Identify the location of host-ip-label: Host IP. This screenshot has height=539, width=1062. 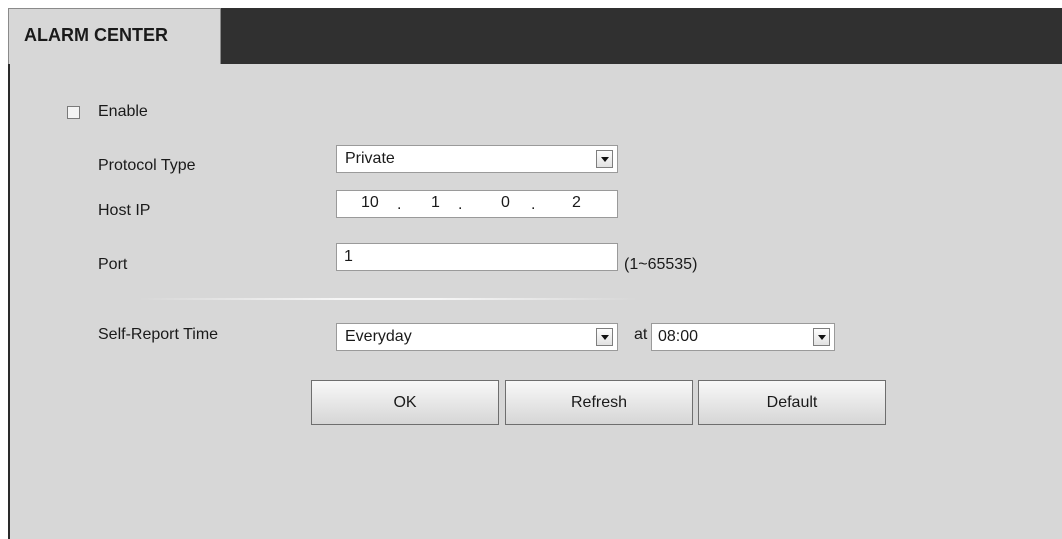
(124, 210).